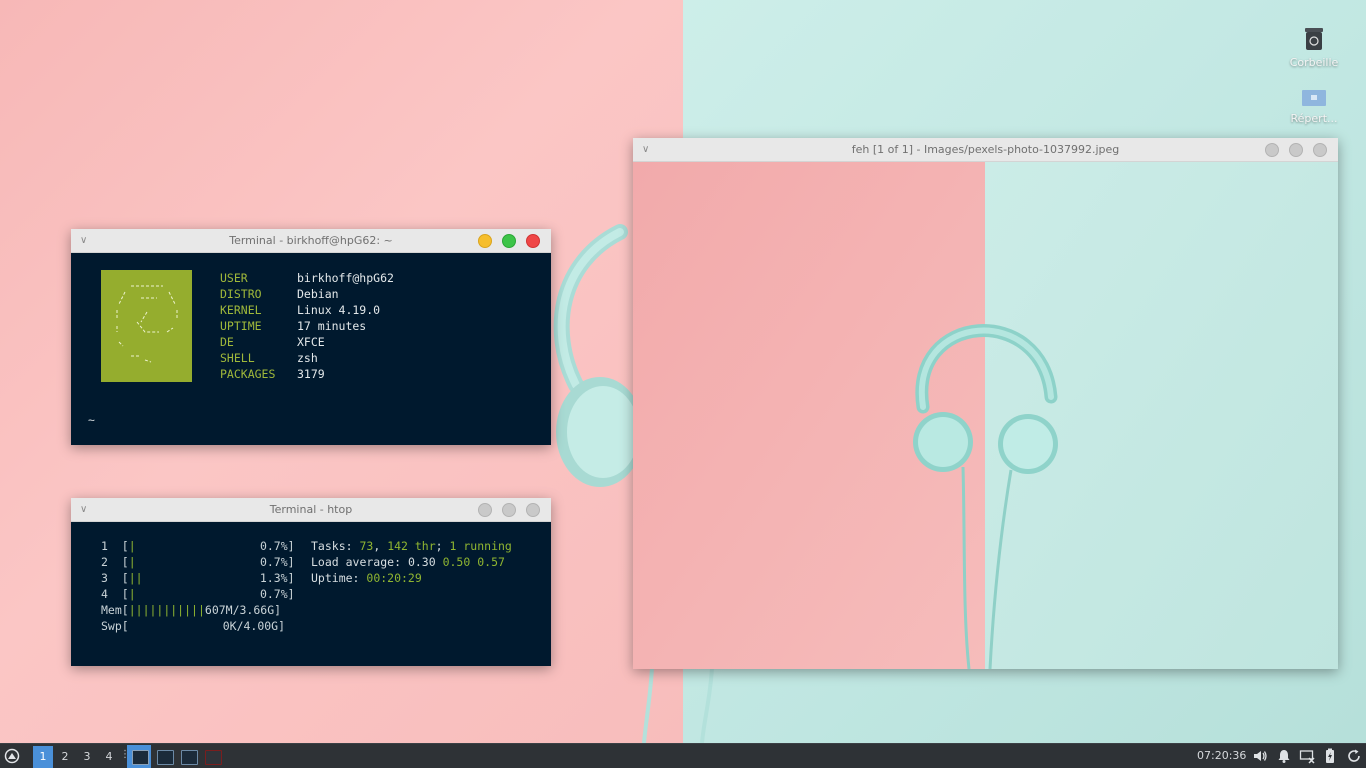 Image resolution: width=1366 pixels, height=768 pixels. Describe the element at coordinates (269, 358) in the screenshot. I see `neofetch-row-shell: SHELL zsh` at that location.